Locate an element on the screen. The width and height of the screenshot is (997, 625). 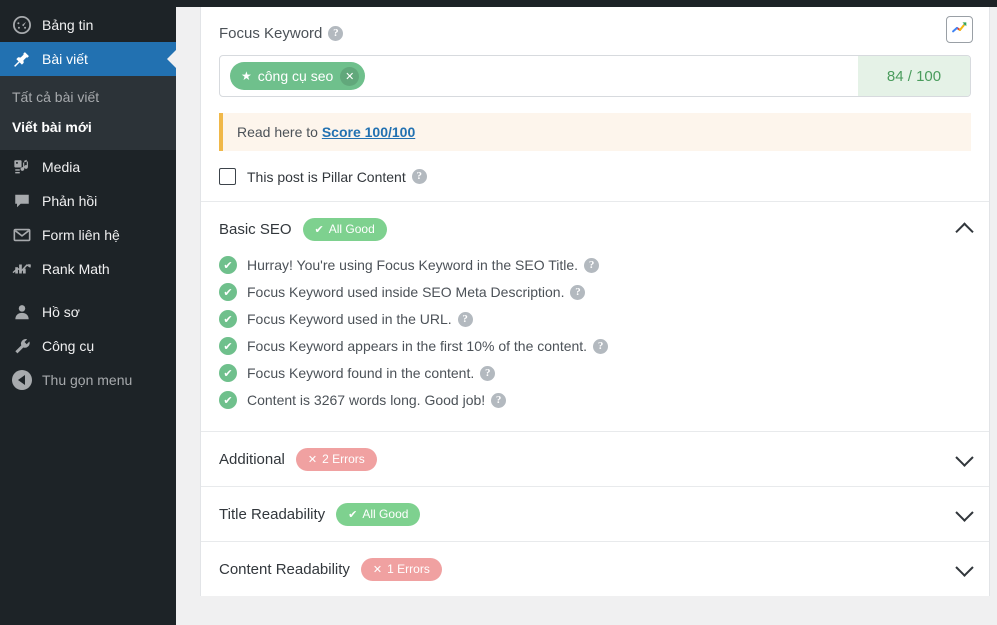
pillar-content-checkbox is located at coordinates (227, 176).